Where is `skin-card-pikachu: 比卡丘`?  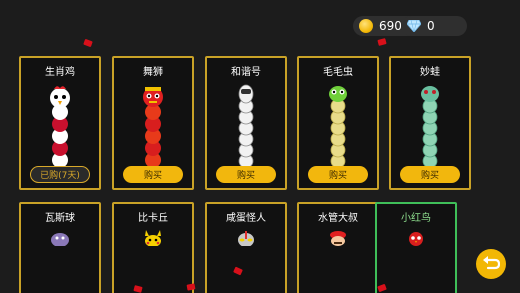 skin-card-pikachu: 比卡丘 is located at coordinates (153, 247).